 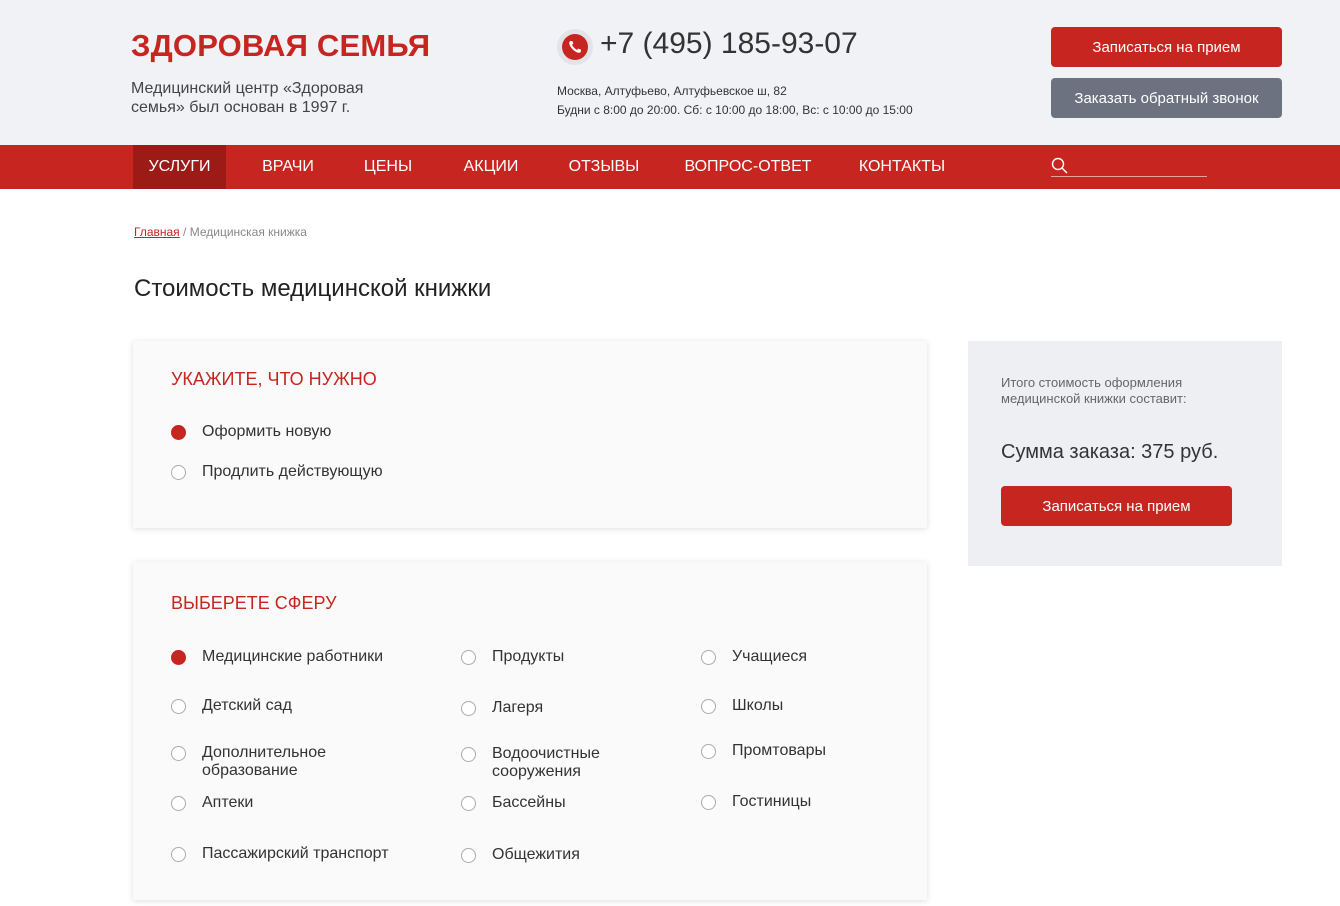 What do you see at coordinates (604, 167) in the screenshot?
I see `nav-item-reviews: ОТЗЫВЫ` at bounding box center [604, 167].